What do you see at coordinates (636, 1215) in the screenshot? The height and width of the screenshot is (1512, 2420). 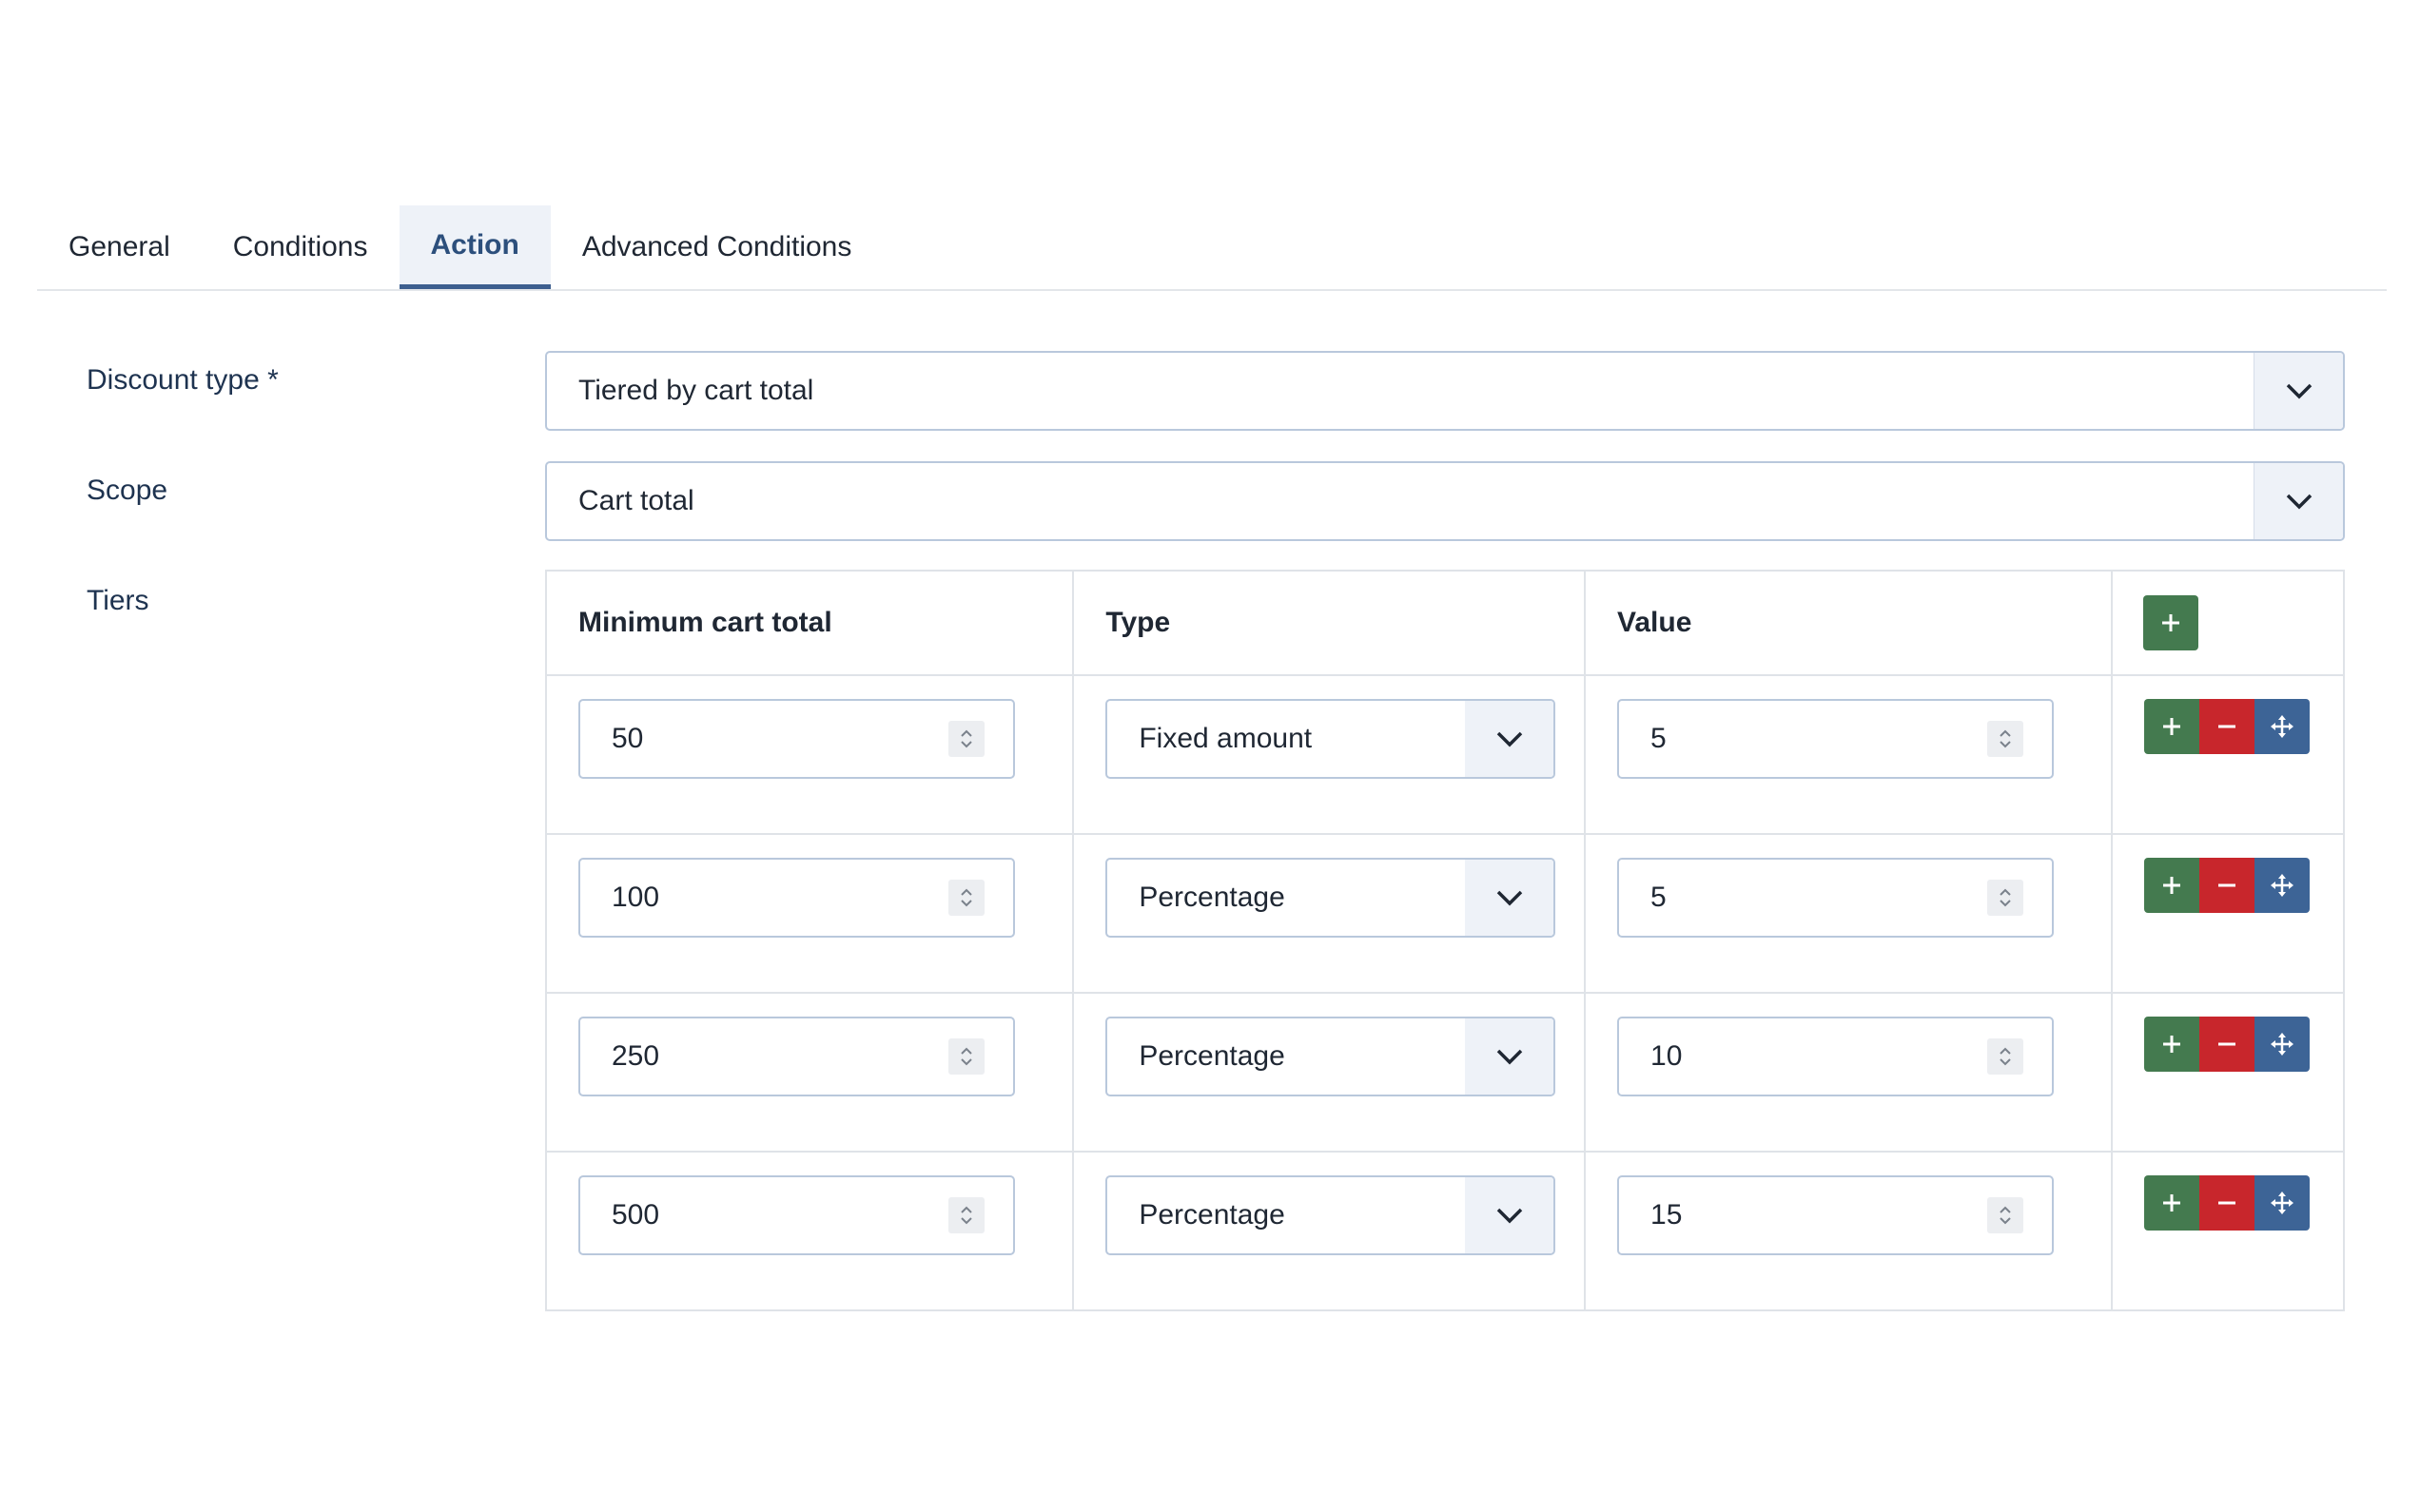 I see `minimum-cart-total-value: 500` at bounding box center [636, 1215].